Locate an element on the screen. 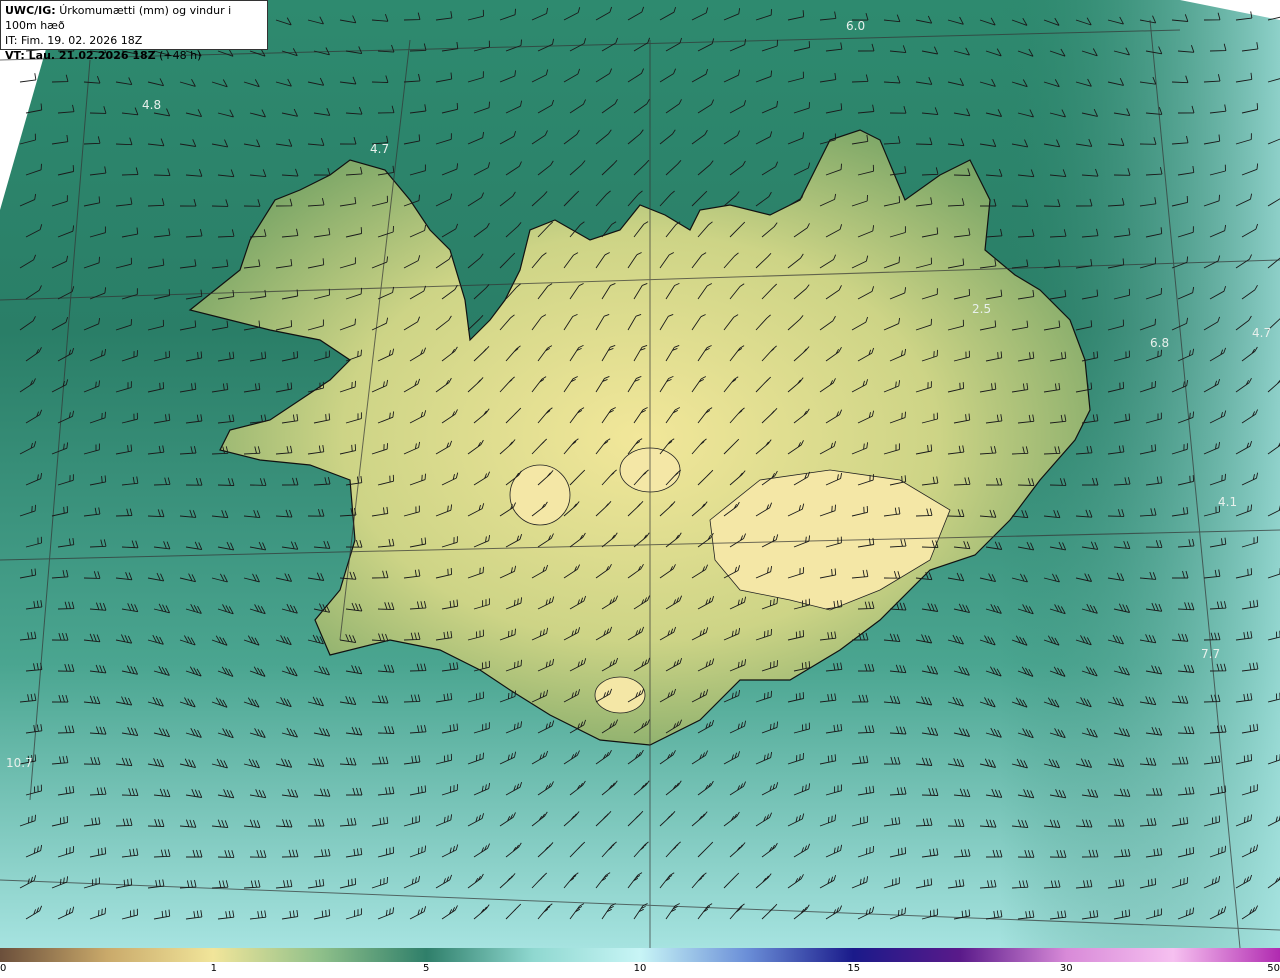  forecast-lead: (+48 h) is located at coordinates (180, 55).